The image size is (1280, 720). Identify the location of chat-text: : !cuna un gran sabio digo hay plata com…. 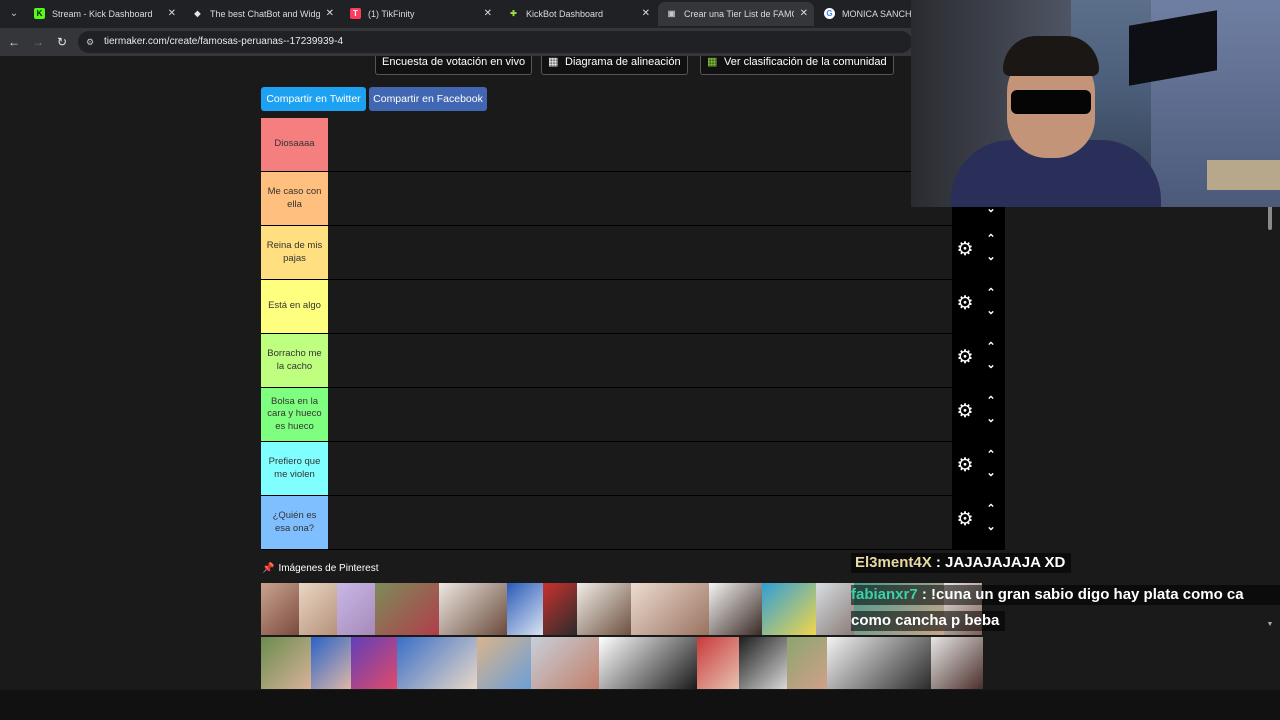
(1080, 594).